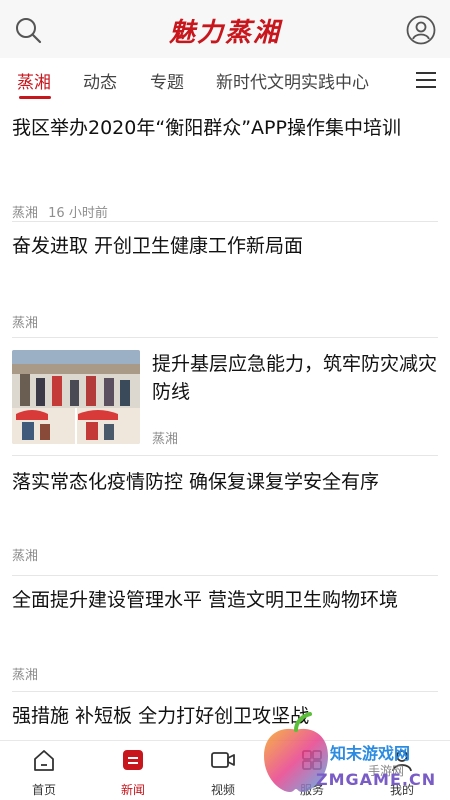  I want to click on news-item: 全面提升建设管理水平 营造文明卫生购物环境 蒸湘, so click(225, 634).